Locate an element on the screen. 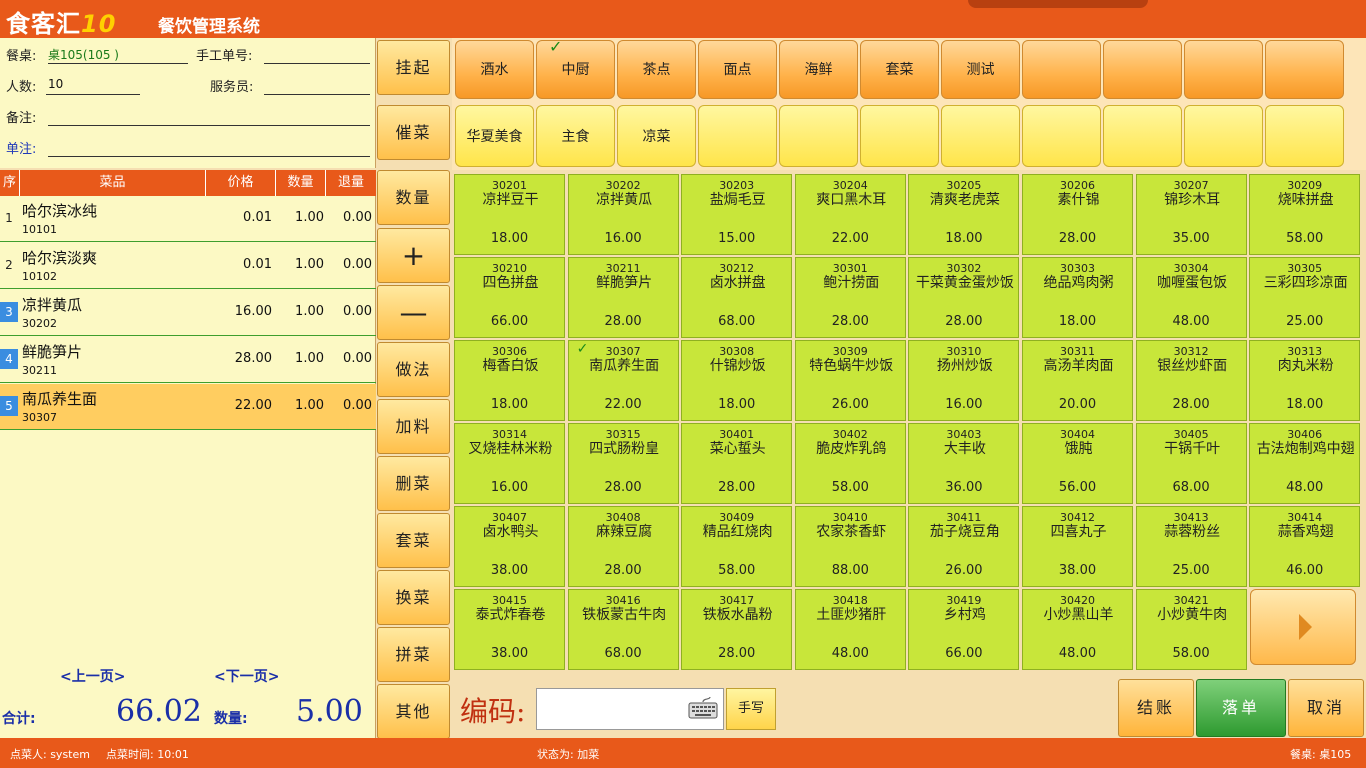 Image resolution: width=1366 pixels, height=768 pixels. dish-tile: 30302 干菜黄金蛋炒饭 28.00 is located at coordinates (964, 297).